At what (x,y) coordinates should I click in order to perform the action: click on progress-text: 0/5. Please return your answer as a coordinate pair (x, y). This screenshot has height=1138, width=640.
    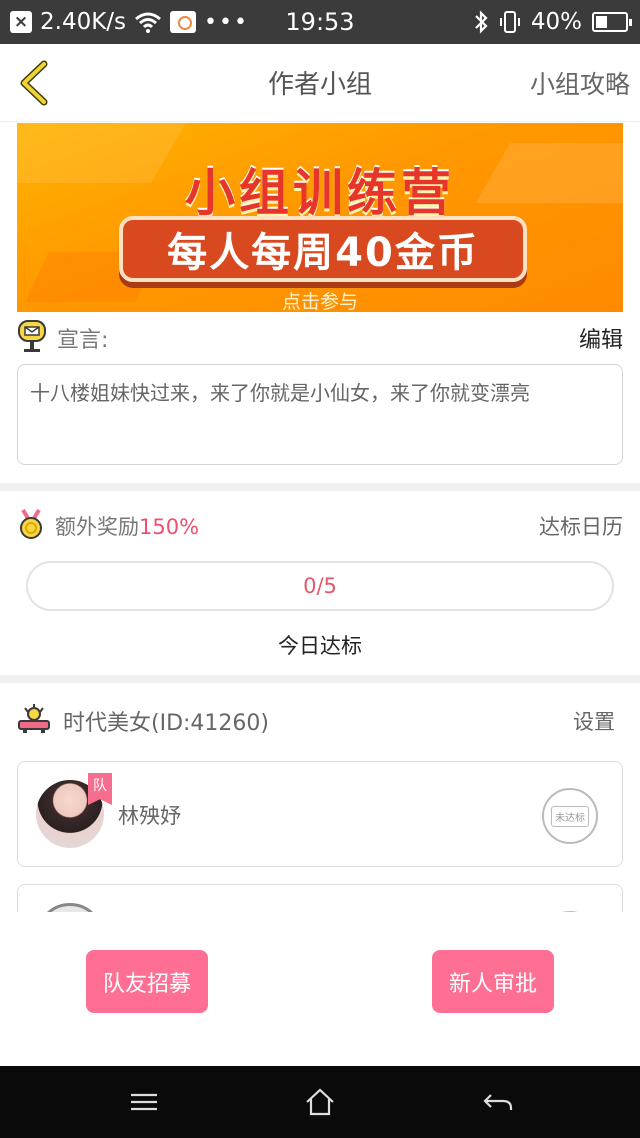
    Looking at the image, I should click on (320, 586).